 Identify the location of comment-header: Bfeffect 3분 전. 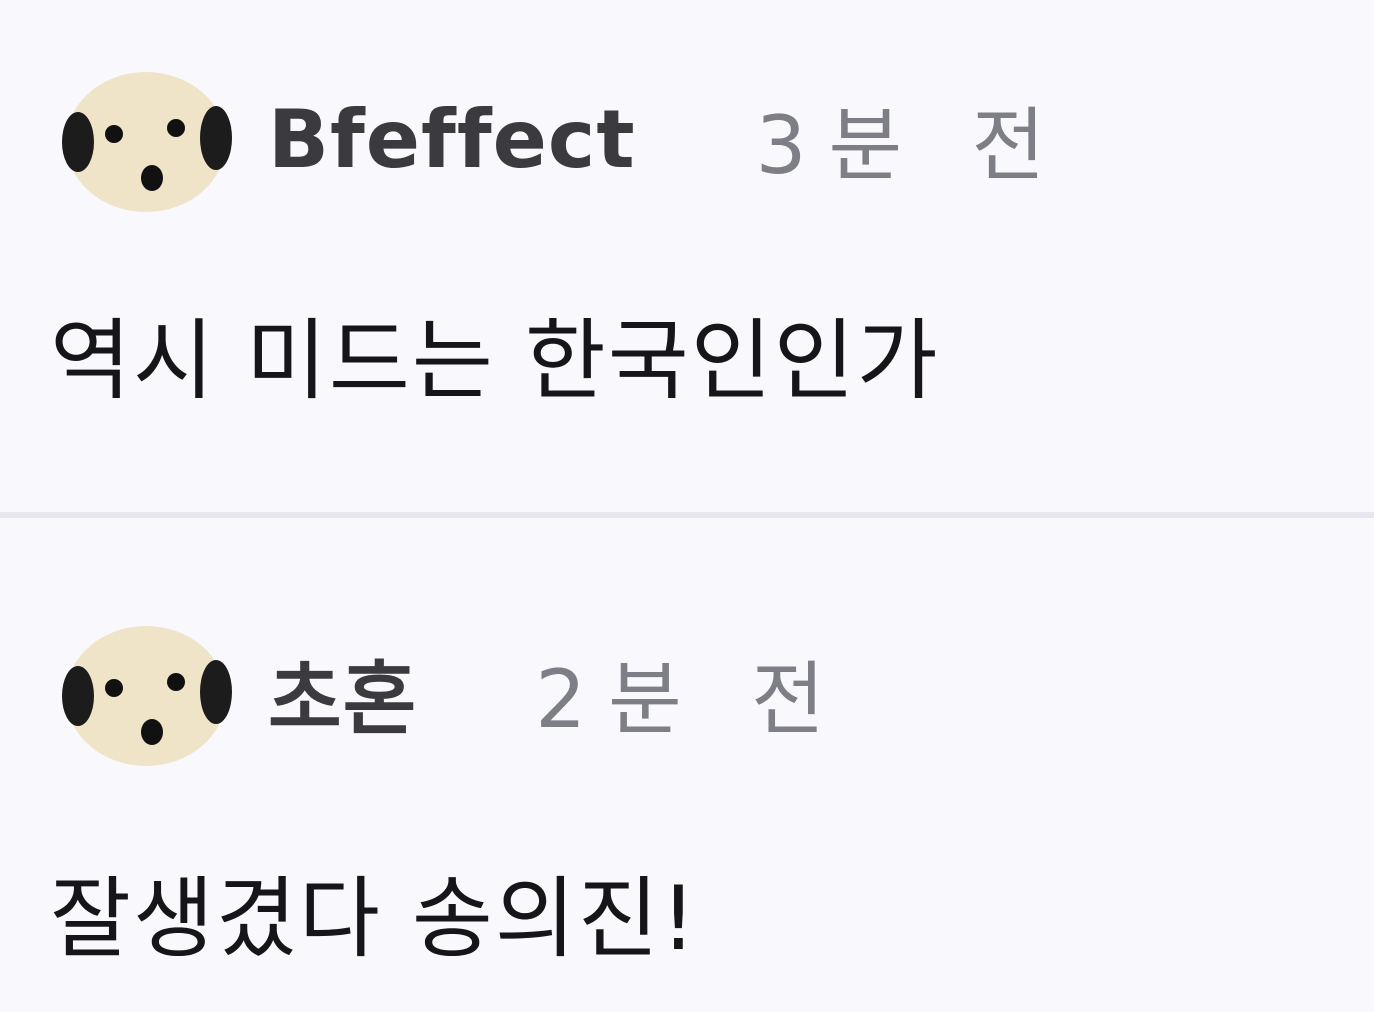
(562, 139).